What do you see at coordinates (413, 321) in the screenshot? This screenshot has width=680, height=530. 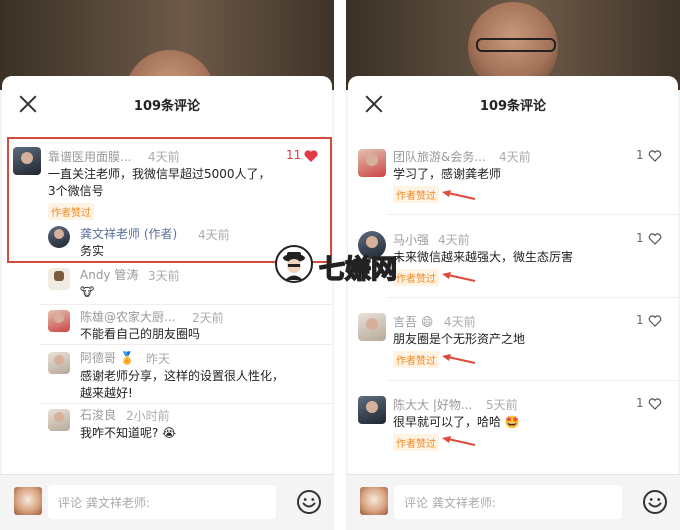 I see `comment-author: 言吾 😄` at bounding box center [413, 321].